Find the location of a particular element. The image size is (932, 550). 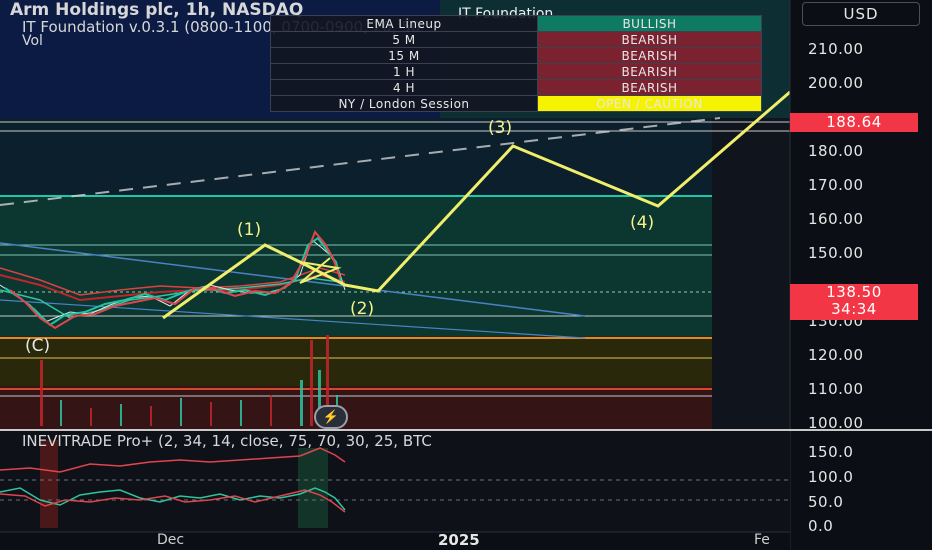

time-label-dec: Dec is located at coordinates (171, 540).